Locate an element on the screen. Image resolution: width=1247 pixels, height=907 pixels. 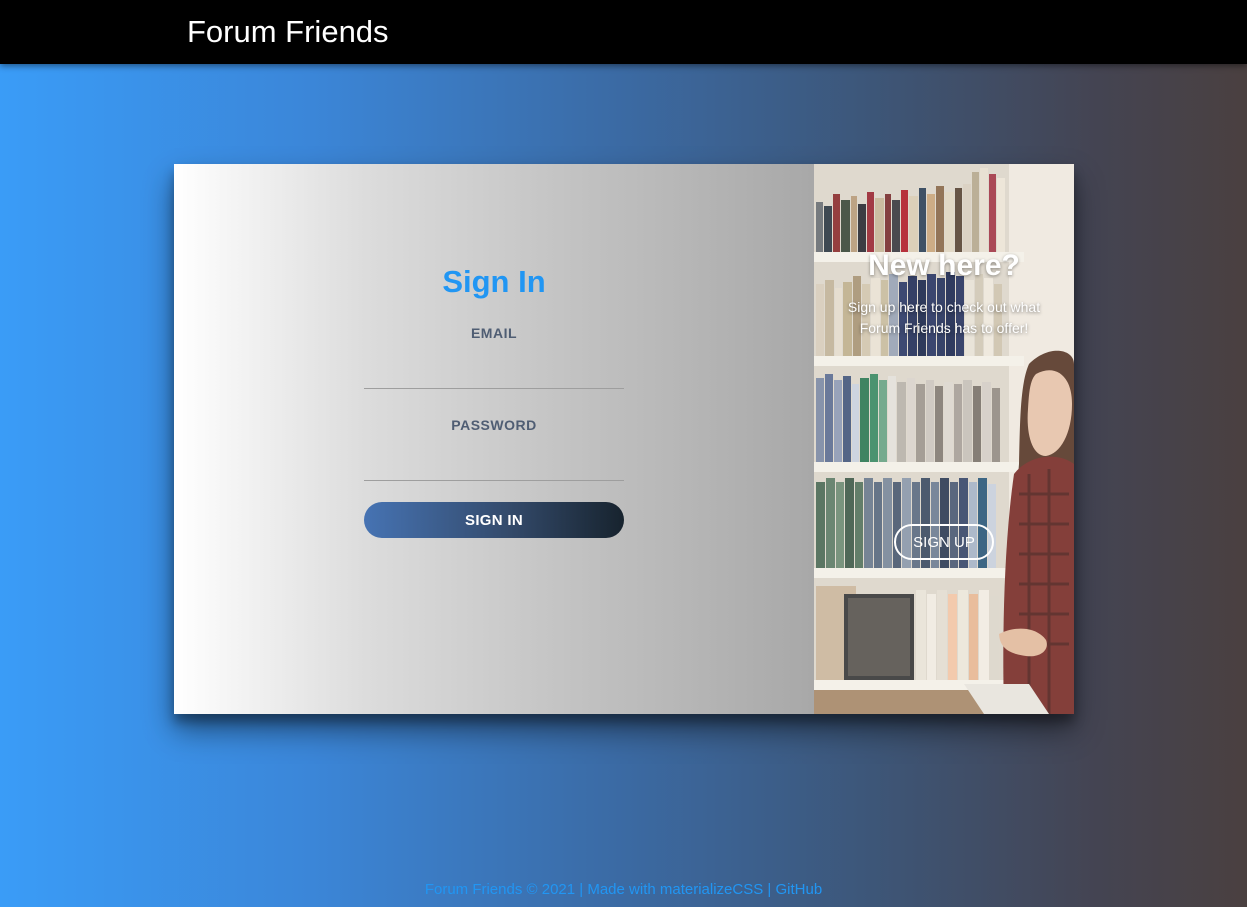
footer-github-link: GitHub is located at coordinates (799, 889).